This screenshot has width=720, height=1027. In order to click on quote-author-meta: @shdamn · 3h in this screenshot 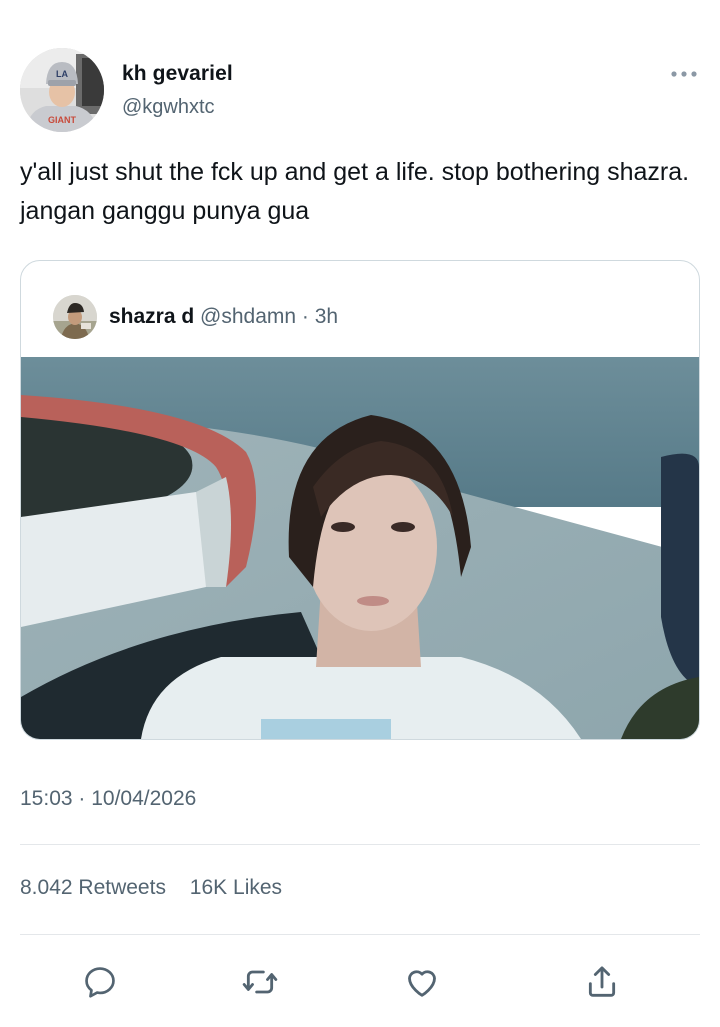, I will do `click(269, 316)`.